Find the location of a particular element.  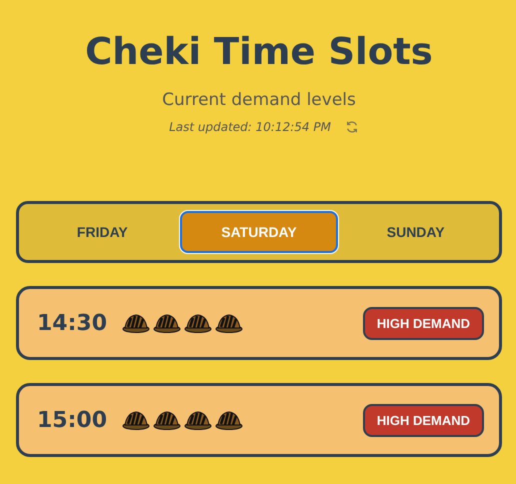

last-updated-text: Last updated: 10:12:54 PM is located at coordinates (250, 127).